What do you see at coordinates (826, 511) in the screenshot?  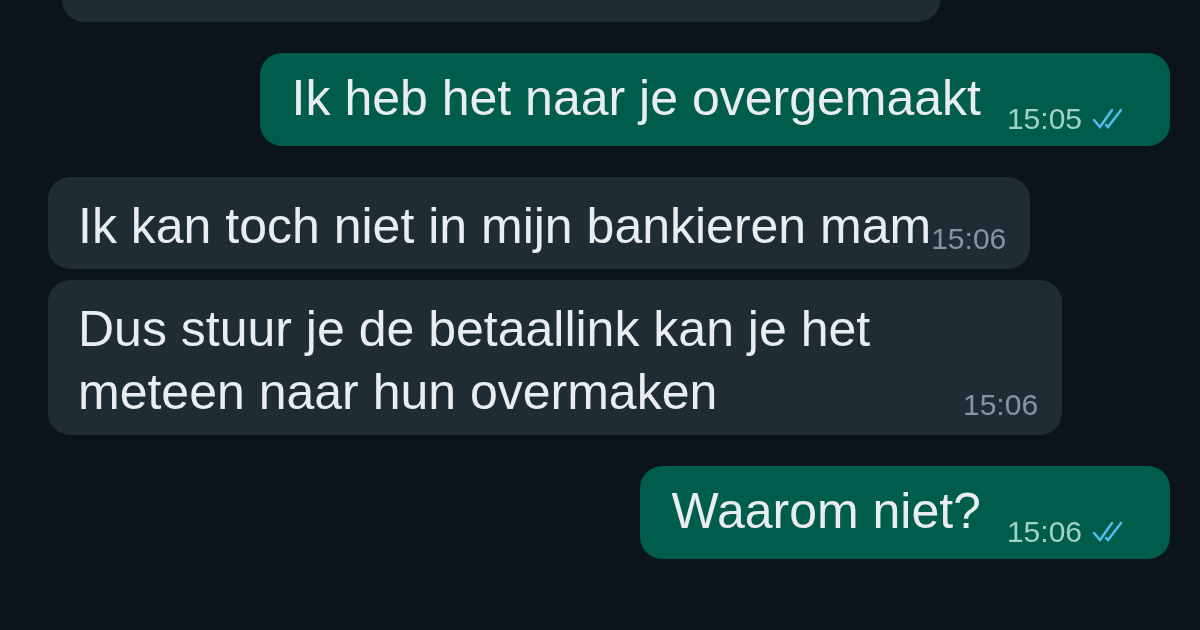 I see `message-text: Waarom niet?` at bounding box center [826, 511].